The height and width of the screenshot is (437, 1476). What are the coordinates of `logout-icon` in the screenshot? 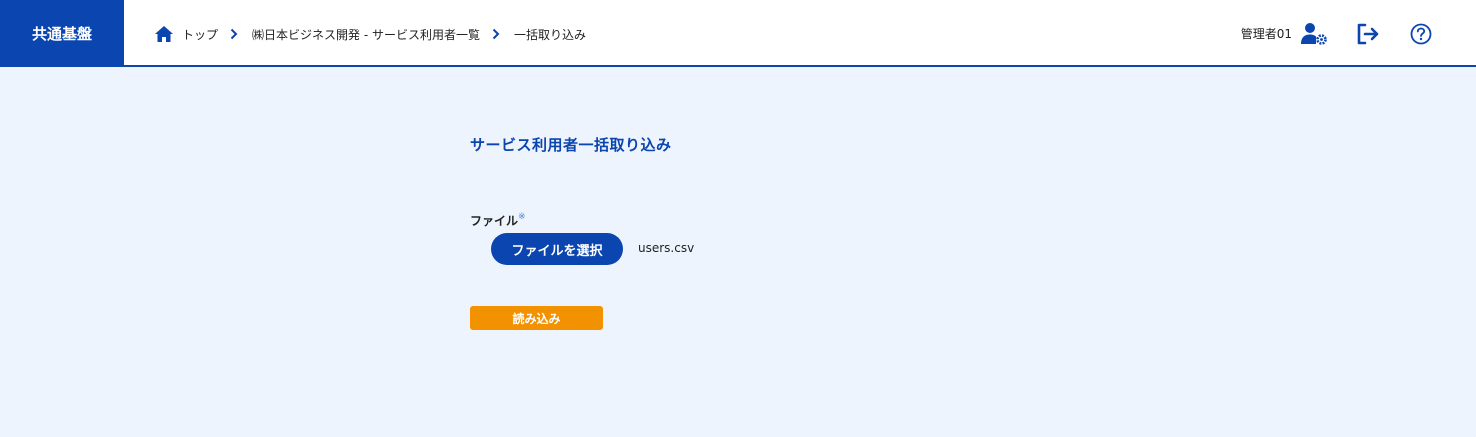 It's located at (1368, 34).